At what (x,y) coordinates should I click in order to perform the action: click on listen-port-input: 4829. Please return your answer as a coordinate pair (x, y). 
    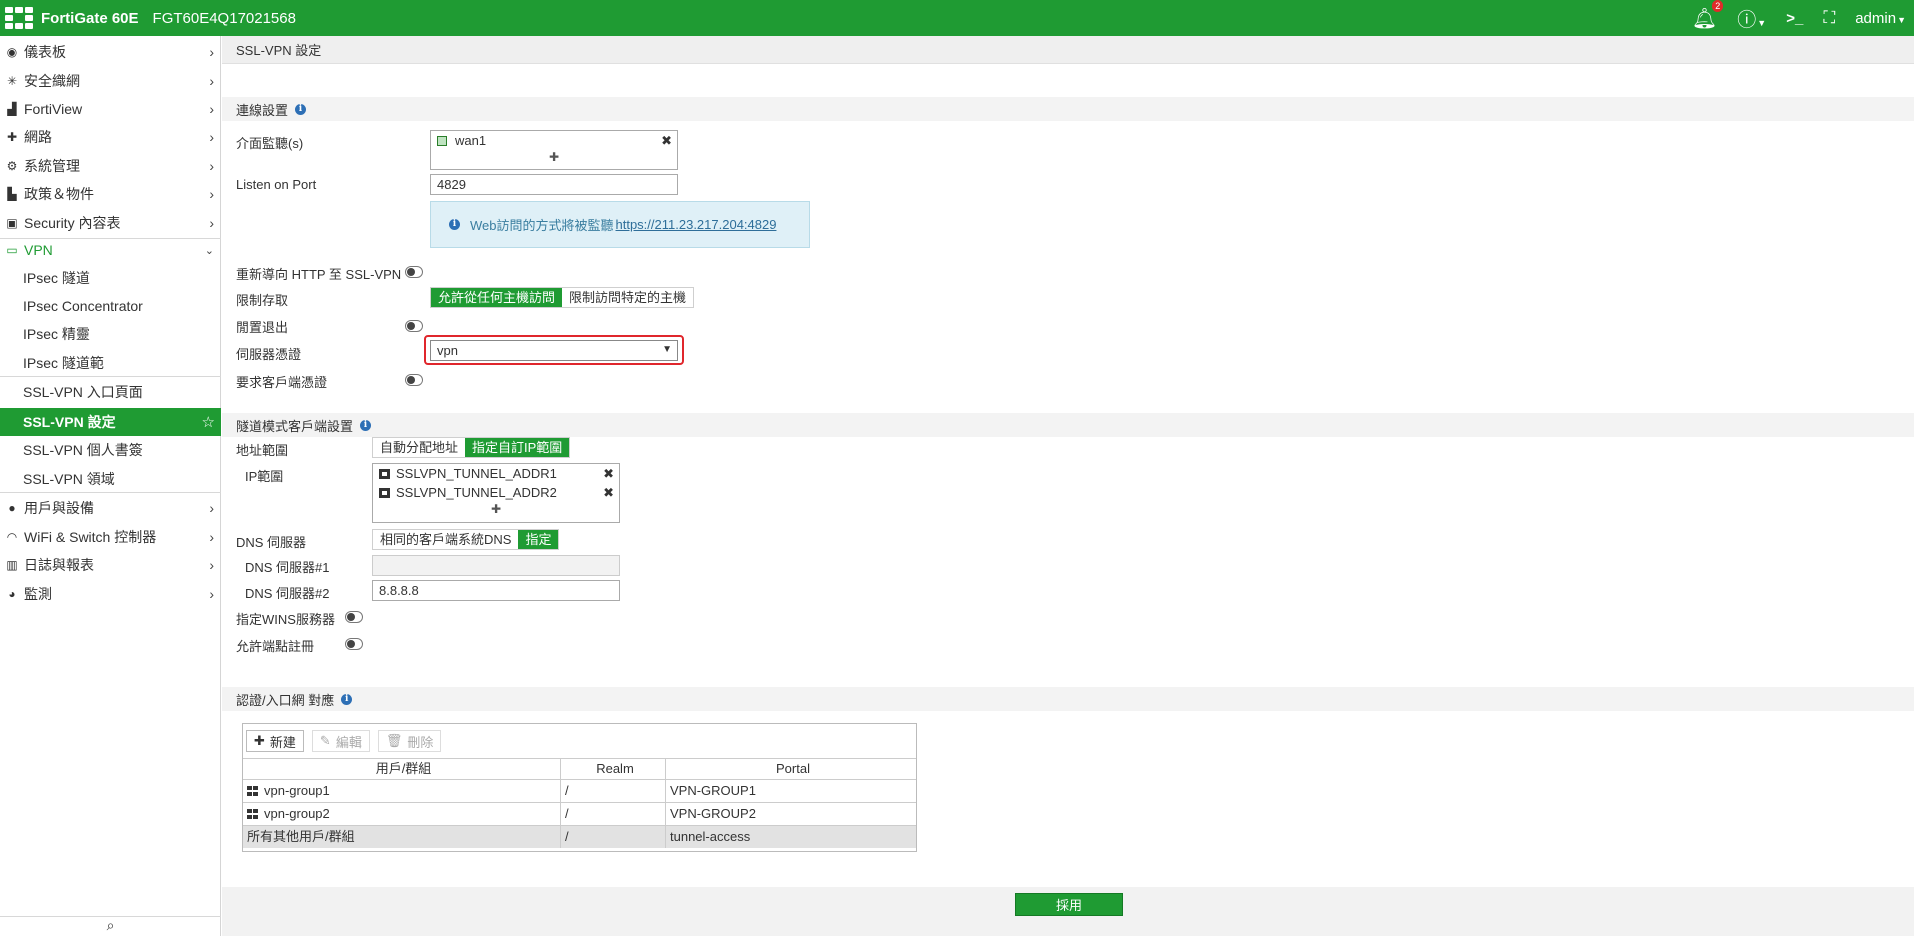
    Looking at the image, I should click on (554, 184).